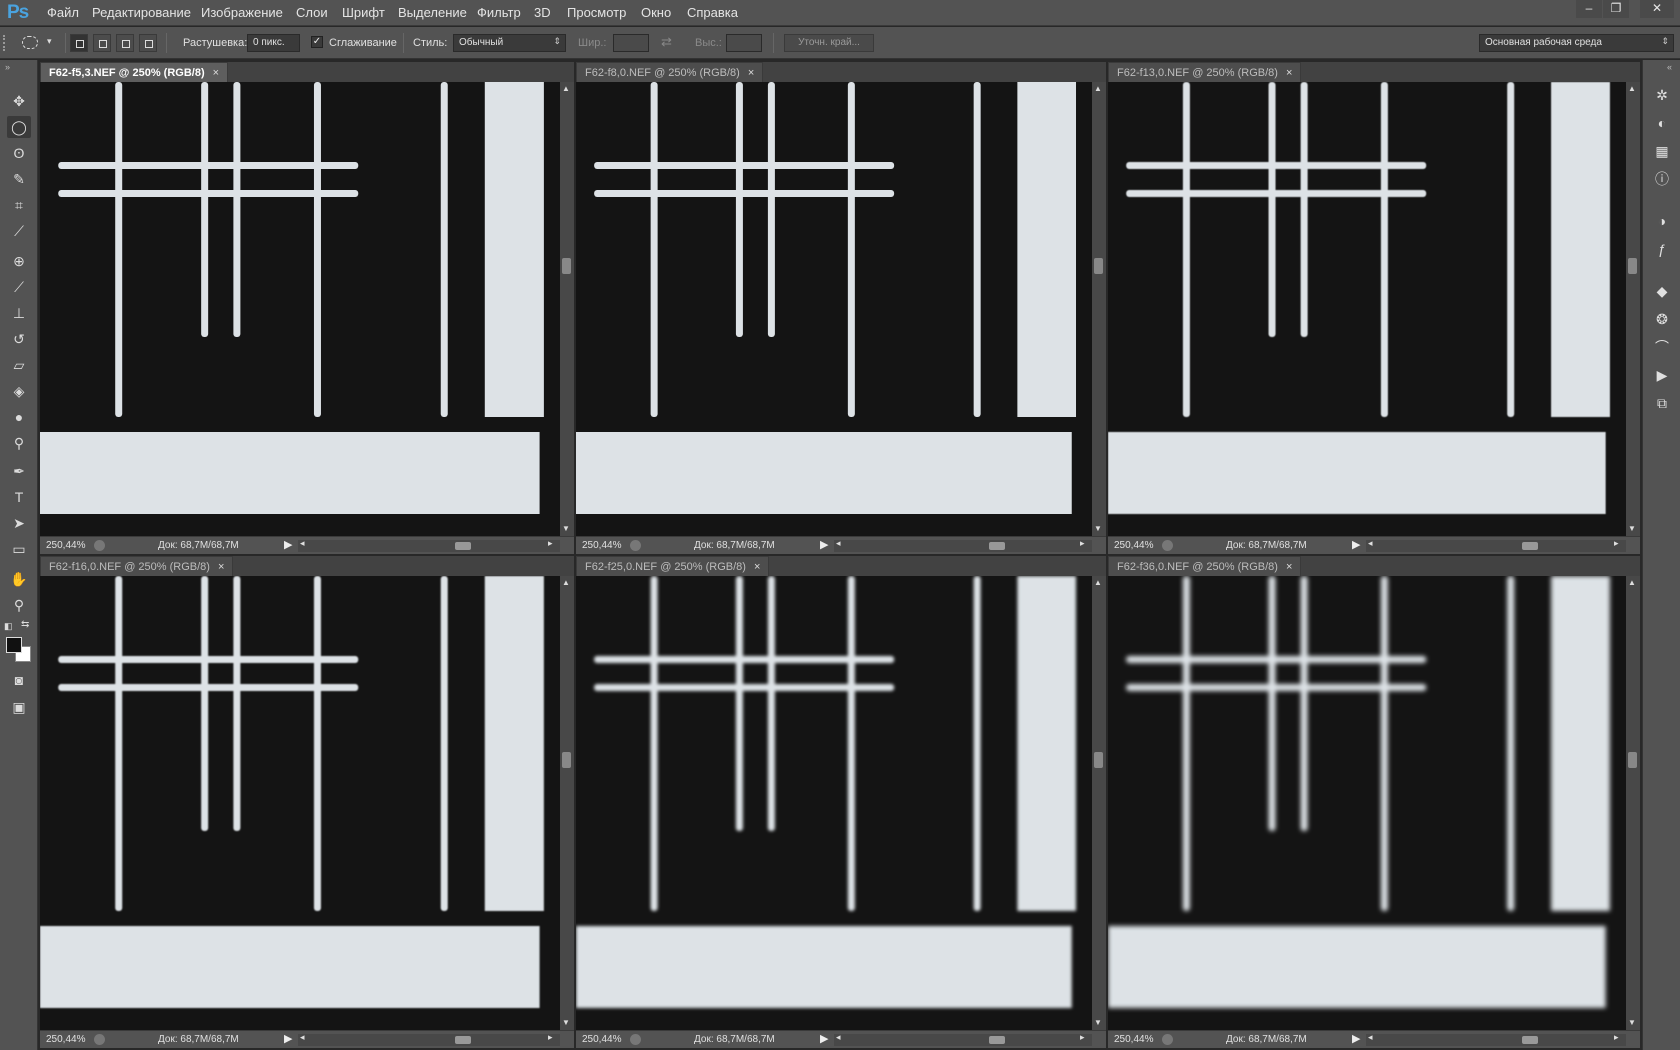 The image size is (1680, 1050). Describe the element at coordinates (19, 605) in the screenshot. I see `zoom-tool-icon: ⚲` at that location.